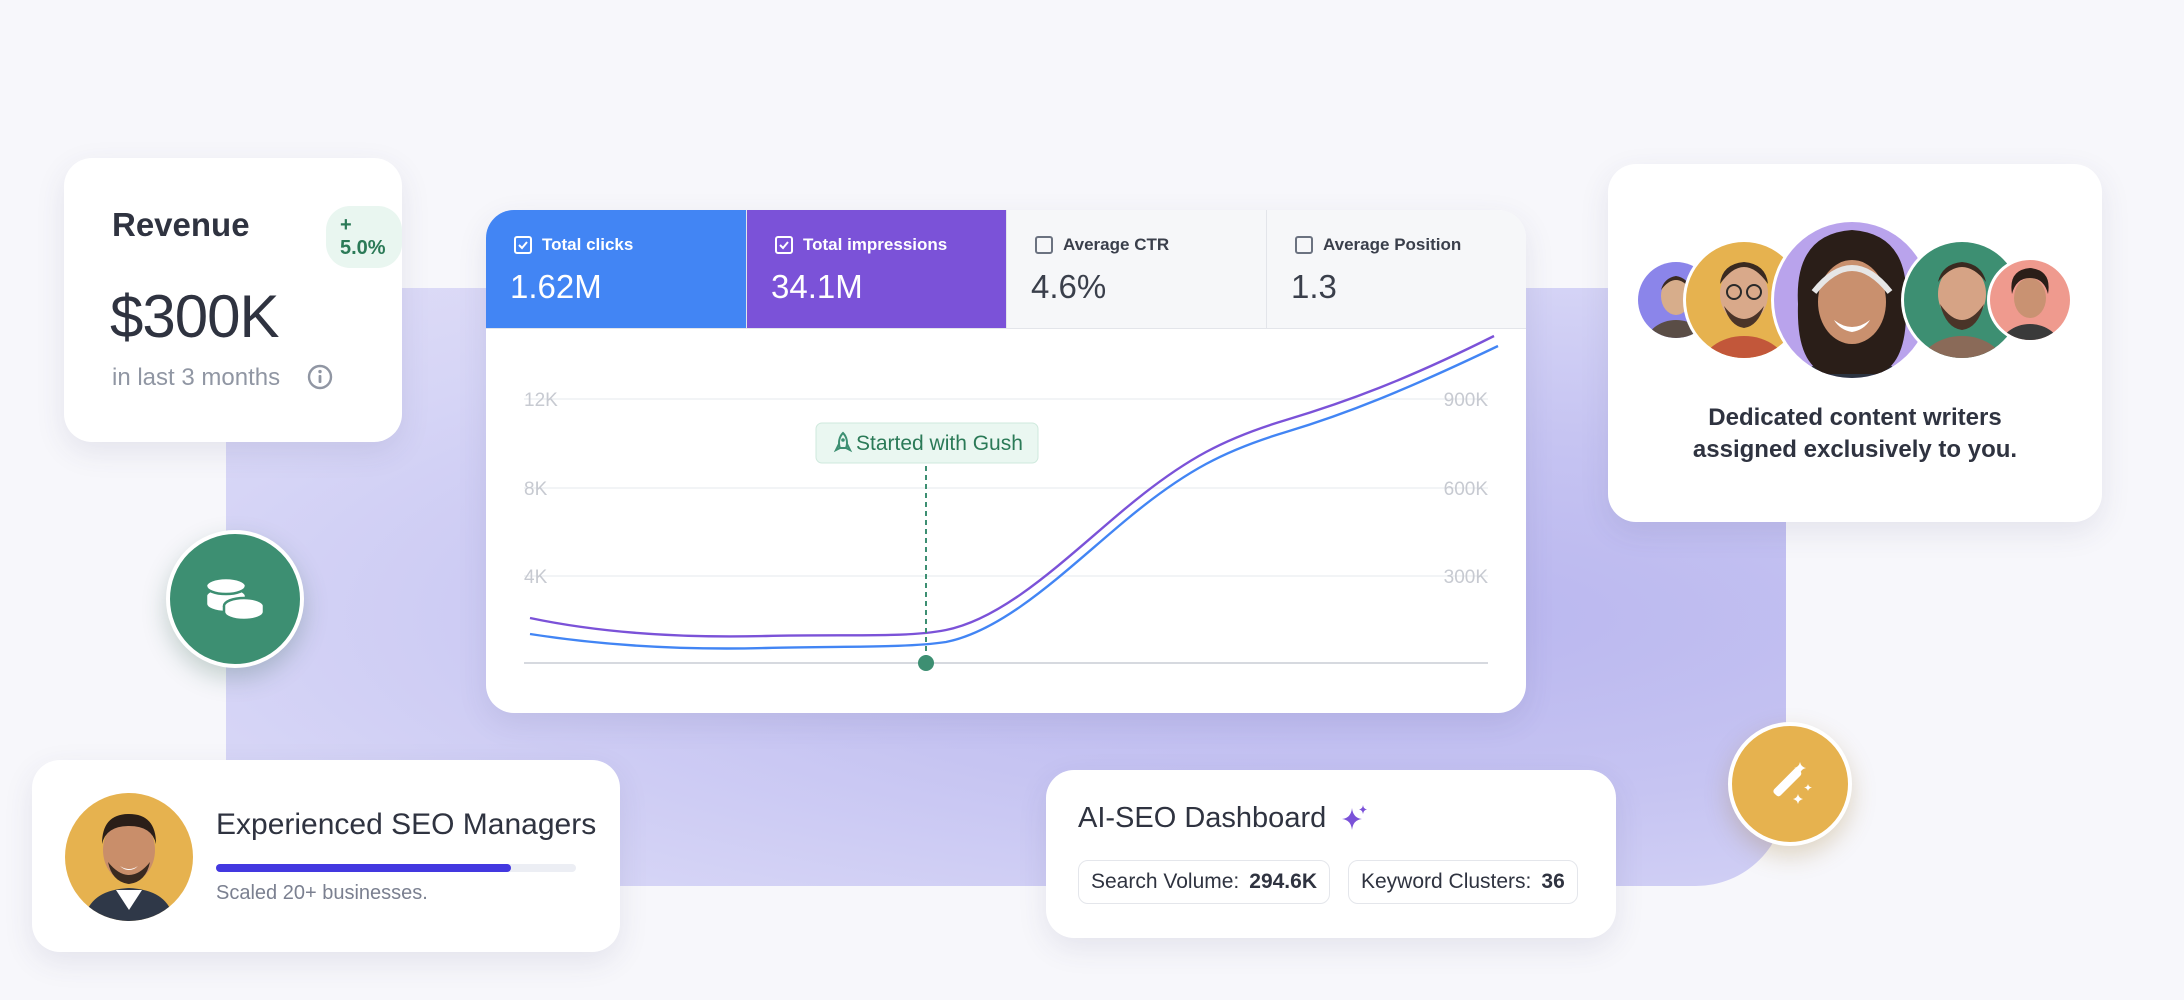 Image resolution: width=2184 pixels, height=1000 pixels. I want to click on right-axis-tick: 900K, so click(1466, 400).